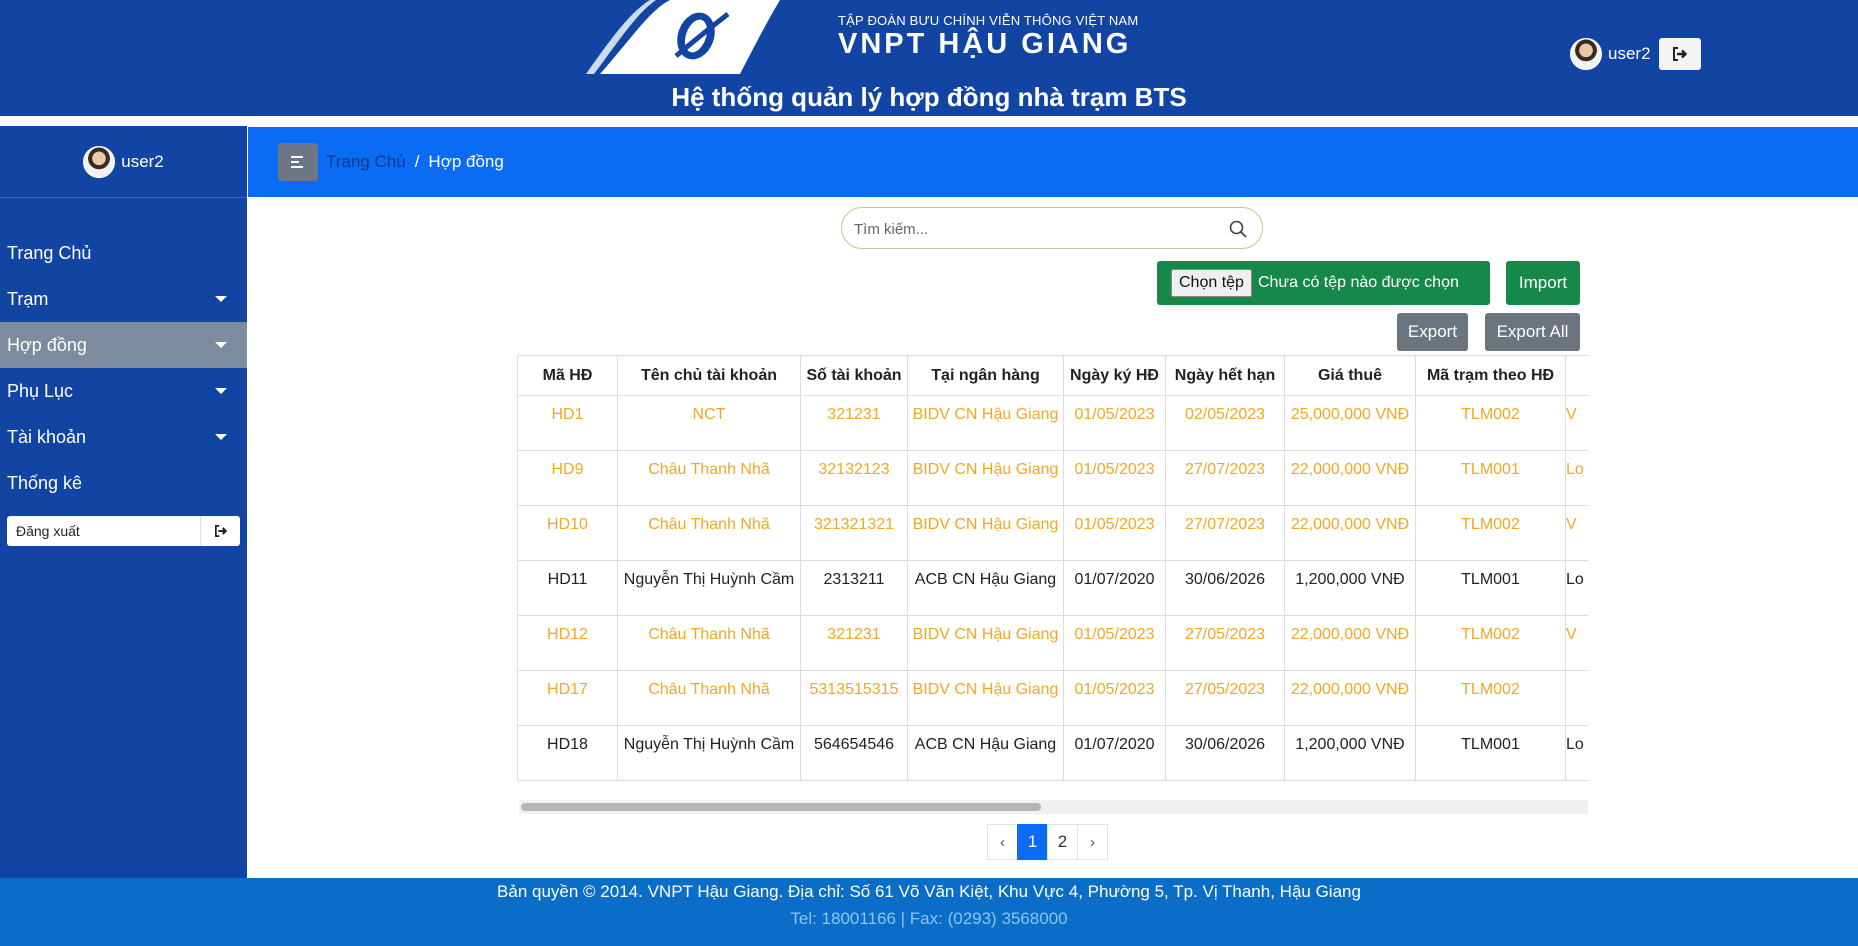 The width and height of the screenshot is (1858, 946). What do you see at coordinates (49, 252) in the screenshot?
I see `sidebar-item-label: Trang Chủ` at bounding box center [49, 252].